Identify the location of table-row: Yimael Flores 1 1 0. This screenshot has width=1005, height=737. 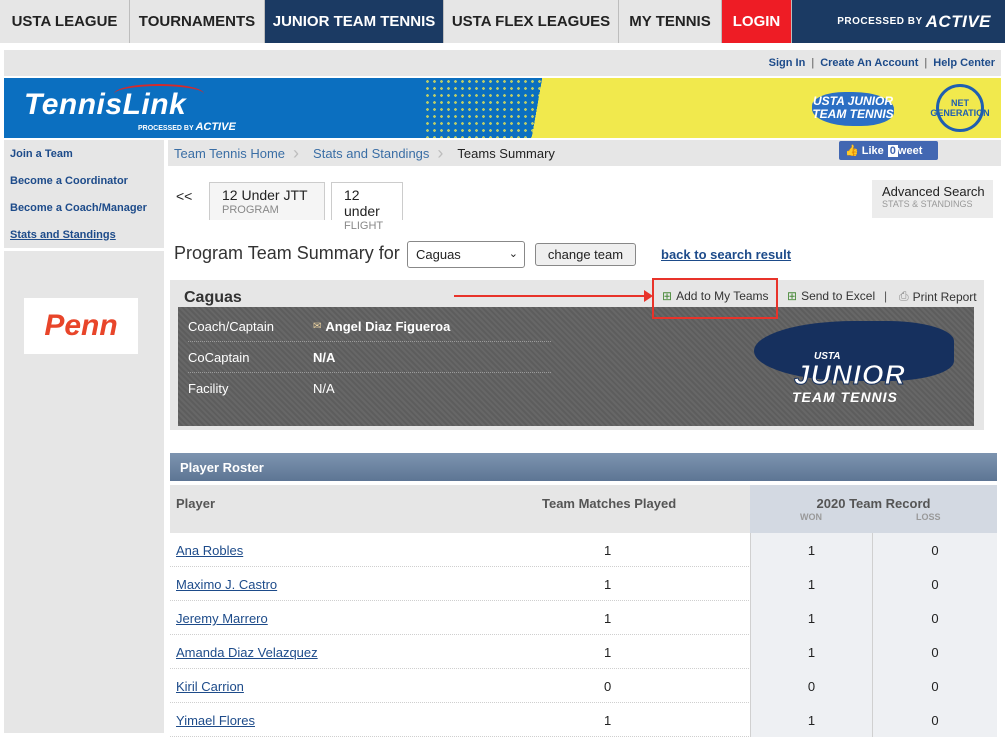
(583, 720).